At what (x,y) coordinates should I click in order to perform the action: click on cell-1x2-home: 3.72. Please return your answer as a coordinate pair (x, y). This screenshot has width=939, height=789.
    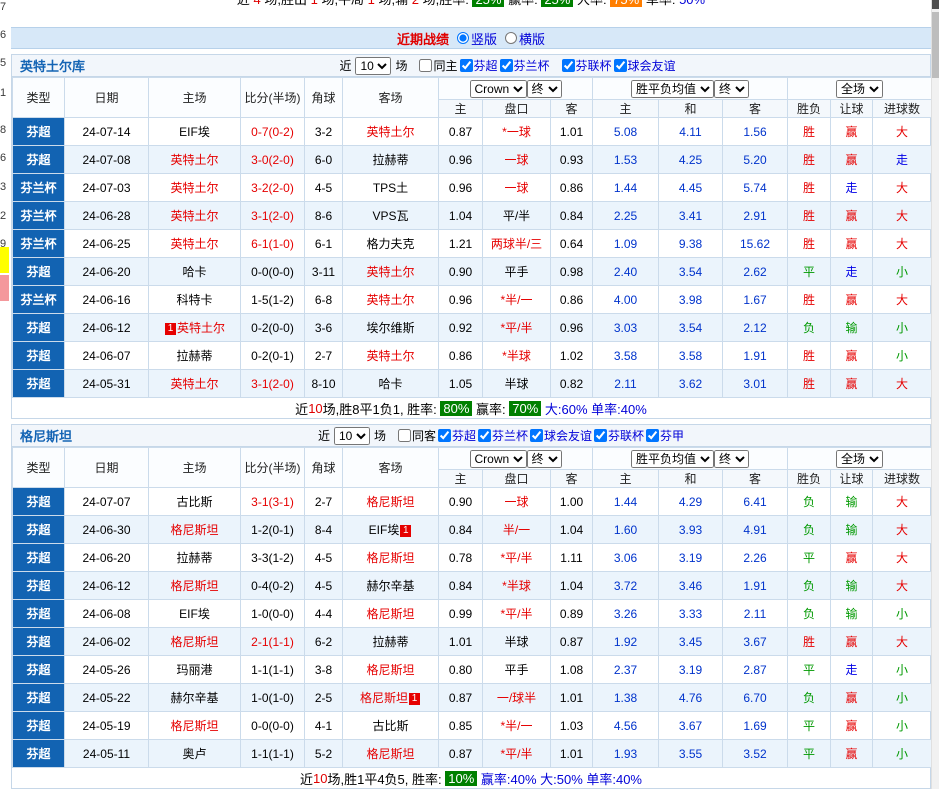
    Looking at the image, I should click on (625, 585).